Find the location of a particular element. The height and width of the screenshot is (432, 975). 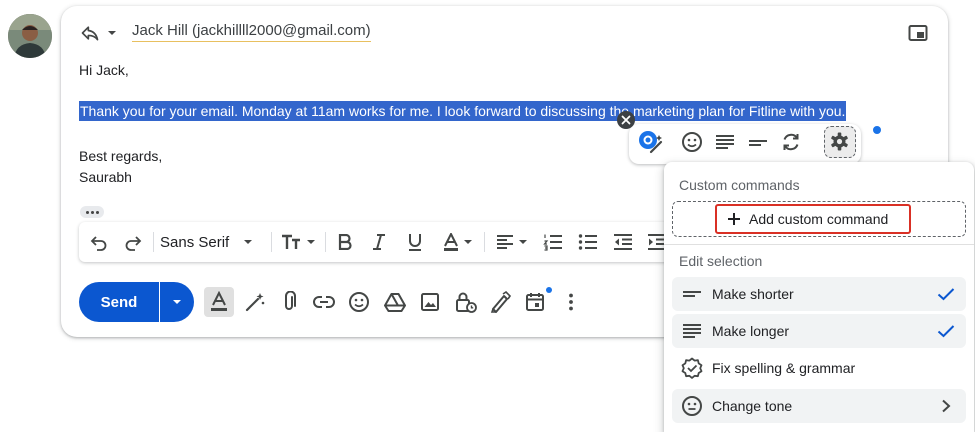

italic-button is located at coordinates (379, 242).